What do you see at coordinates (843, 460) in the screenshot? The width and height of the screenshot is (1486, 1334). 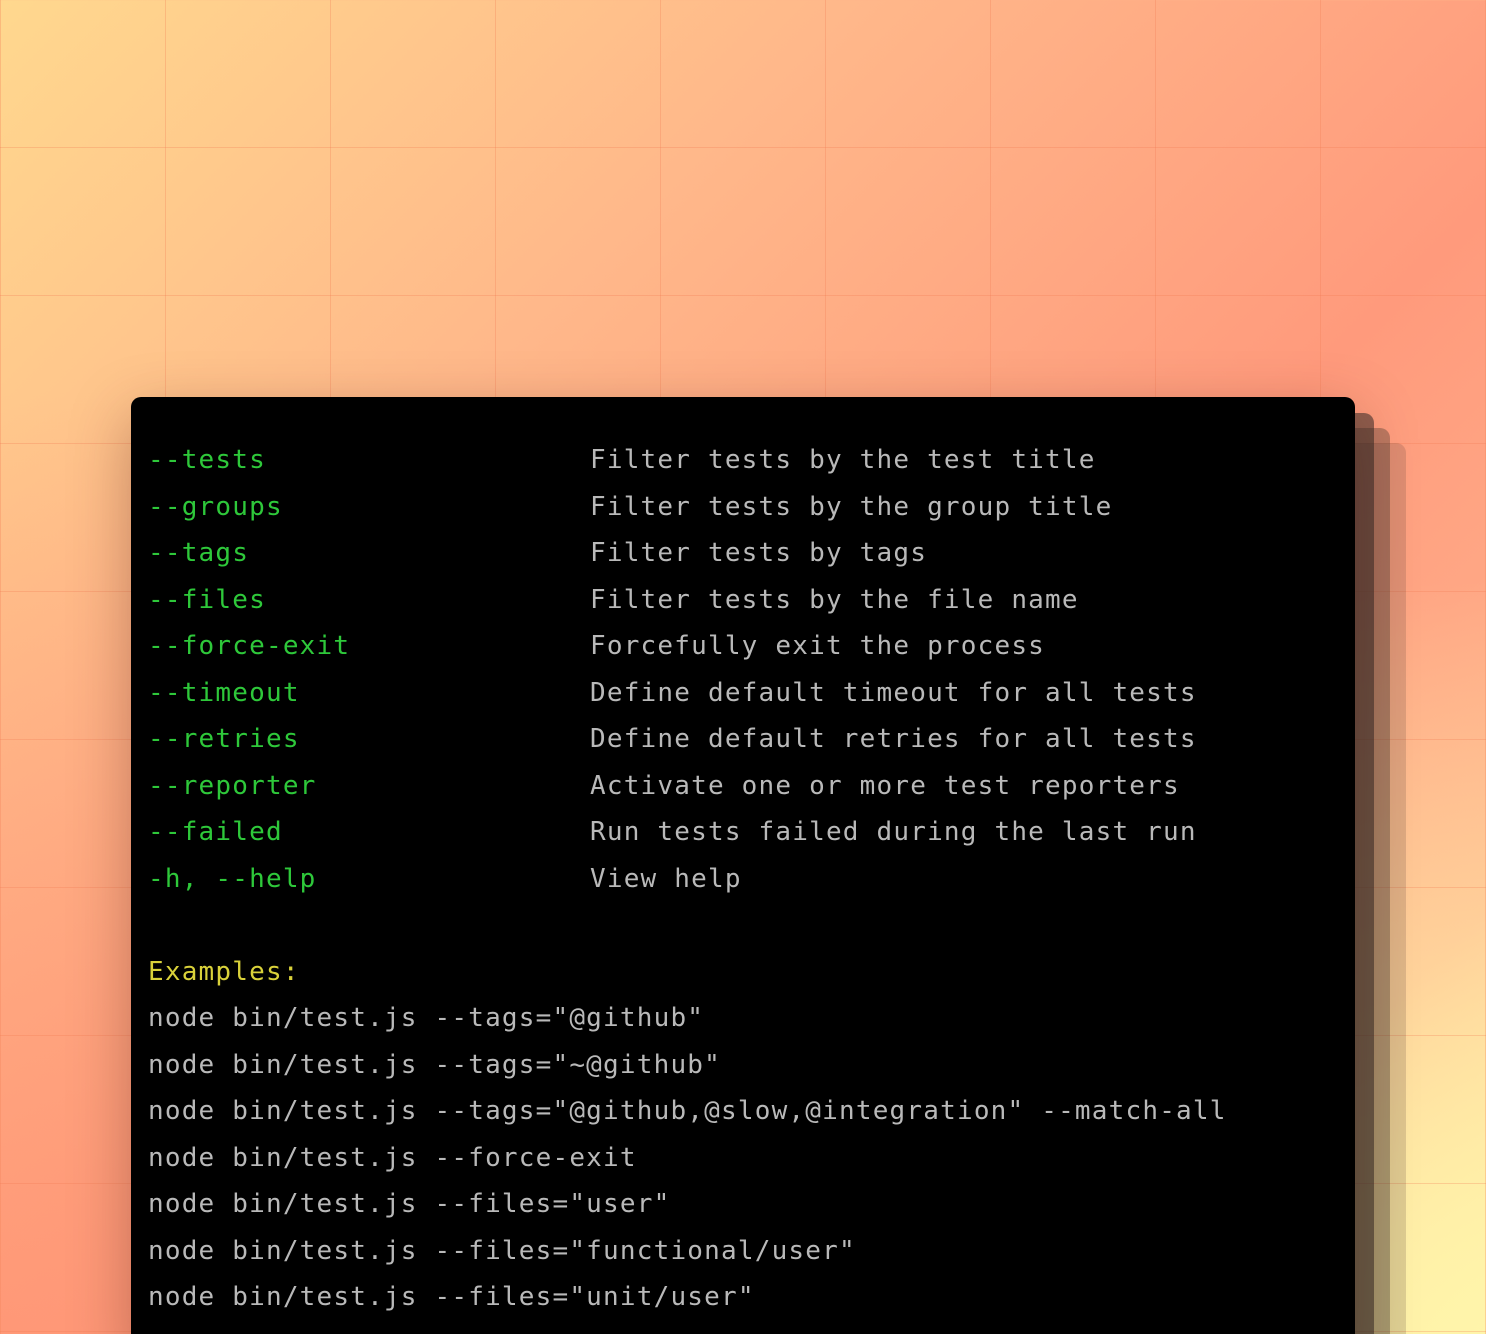 I see `option-description: Filter tests by the test title` at bounding box center [843, 460].